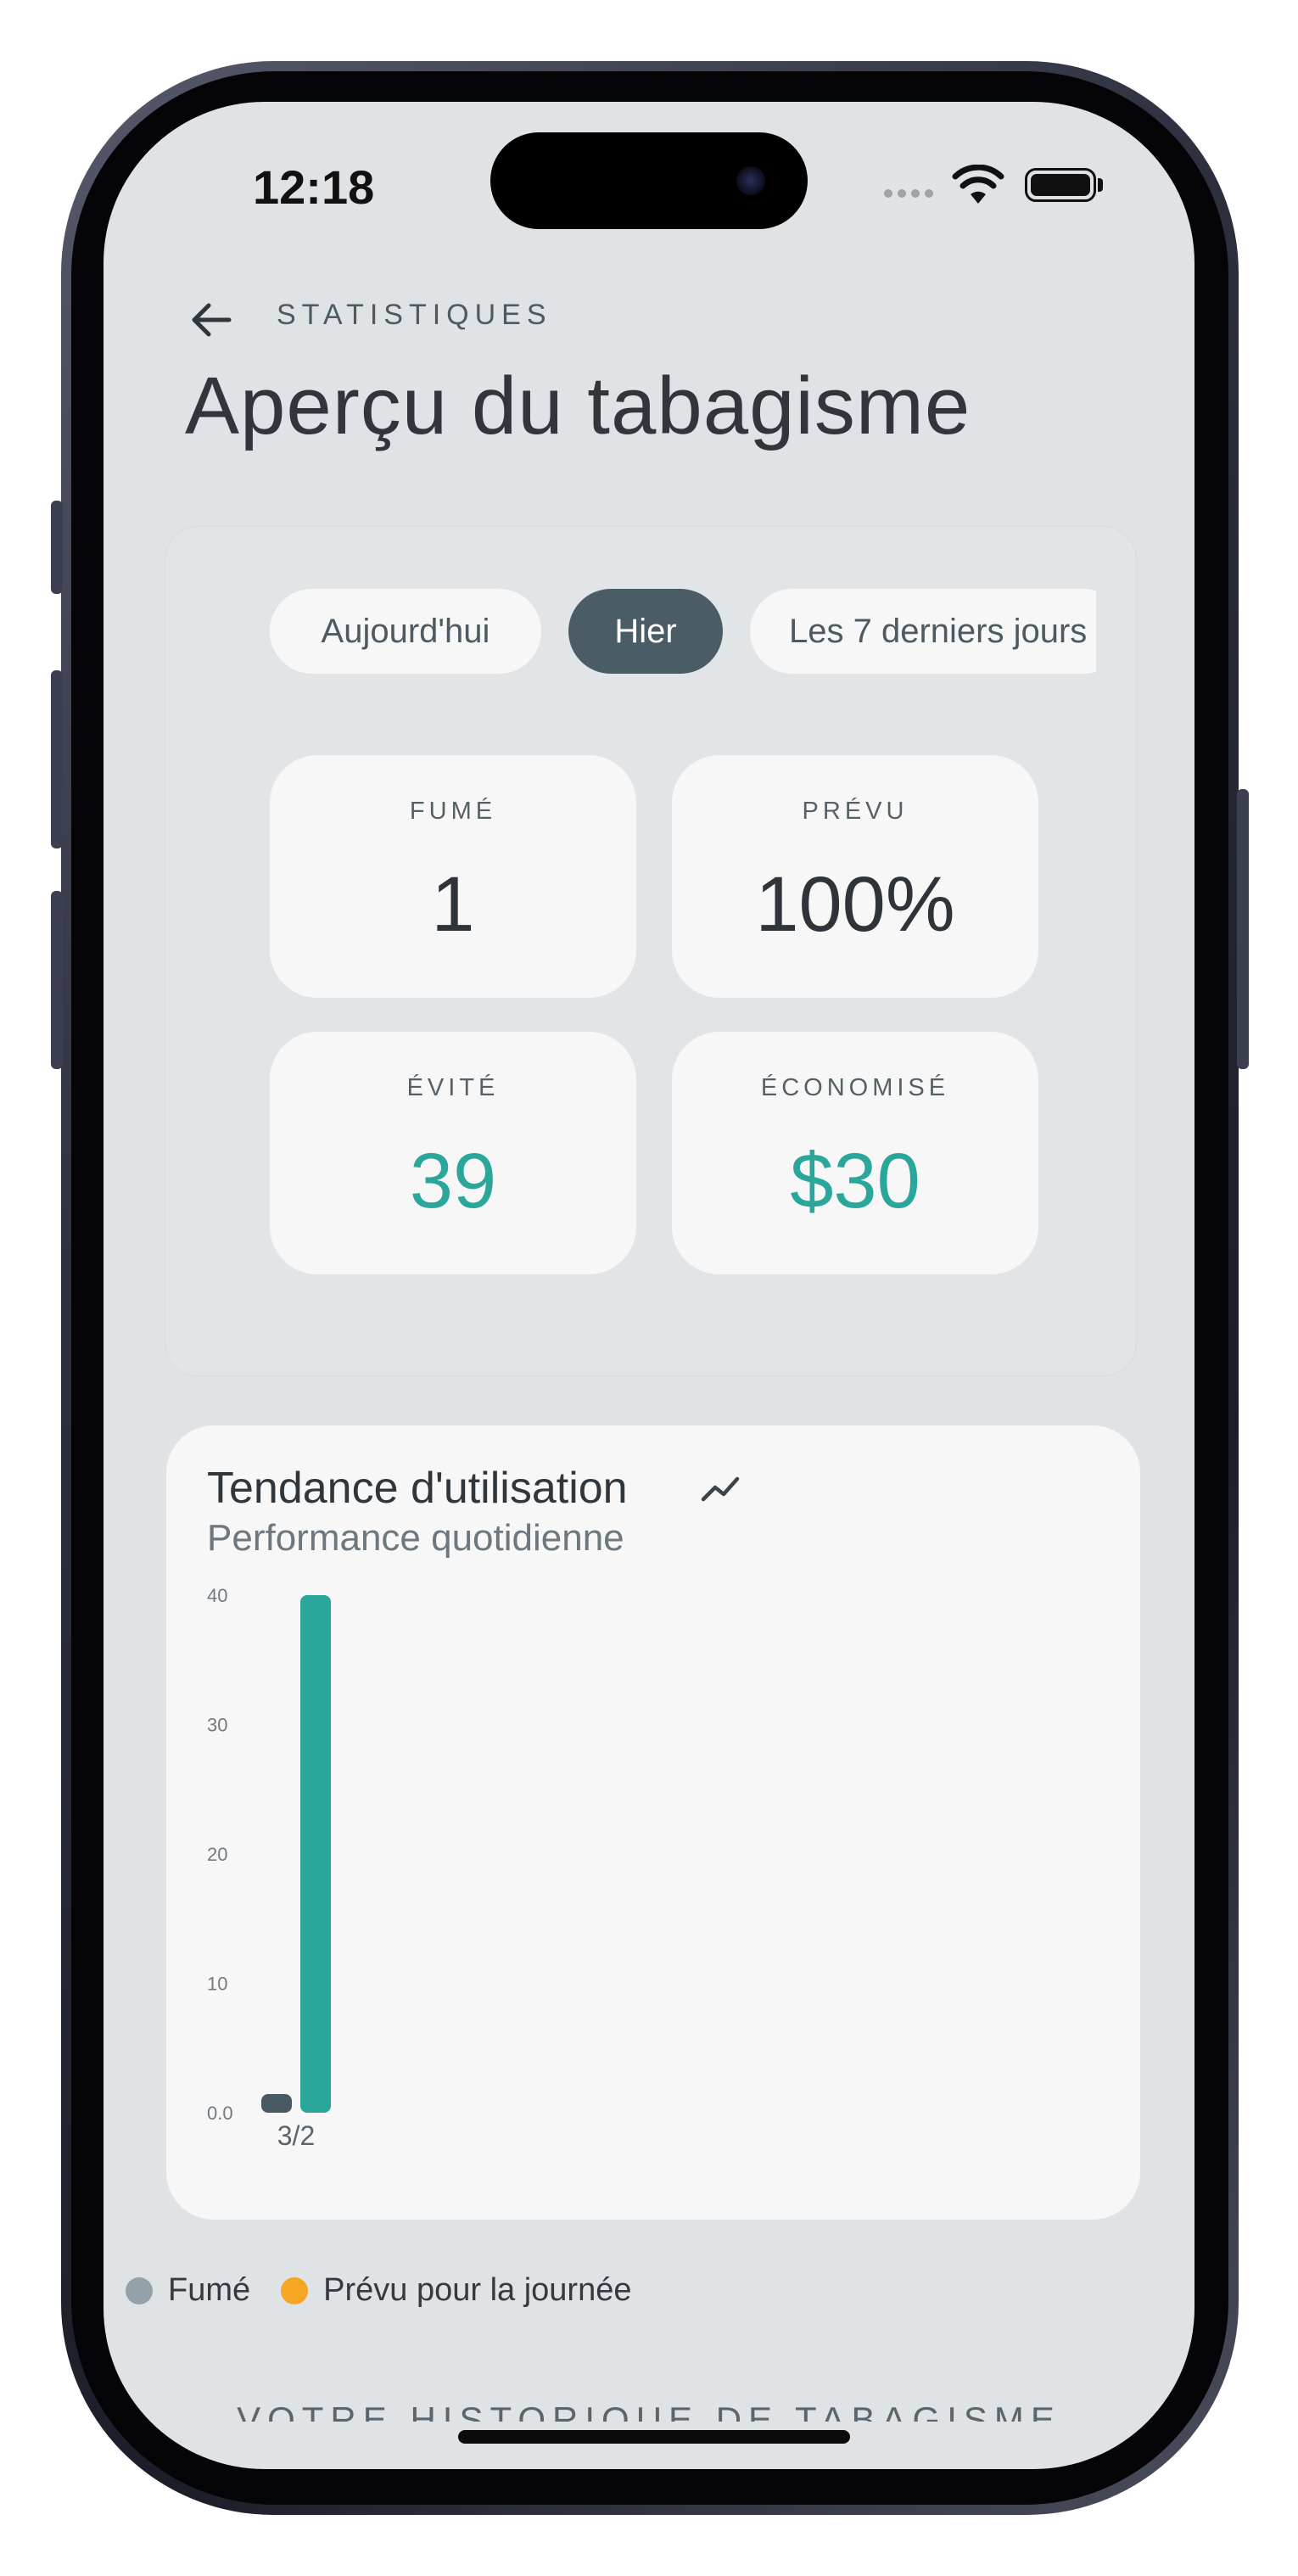 This screenshot has width=1298, height=2576. I want to click on chart-legend: Fumé Prévu pour la journée, so click(394, 2291).